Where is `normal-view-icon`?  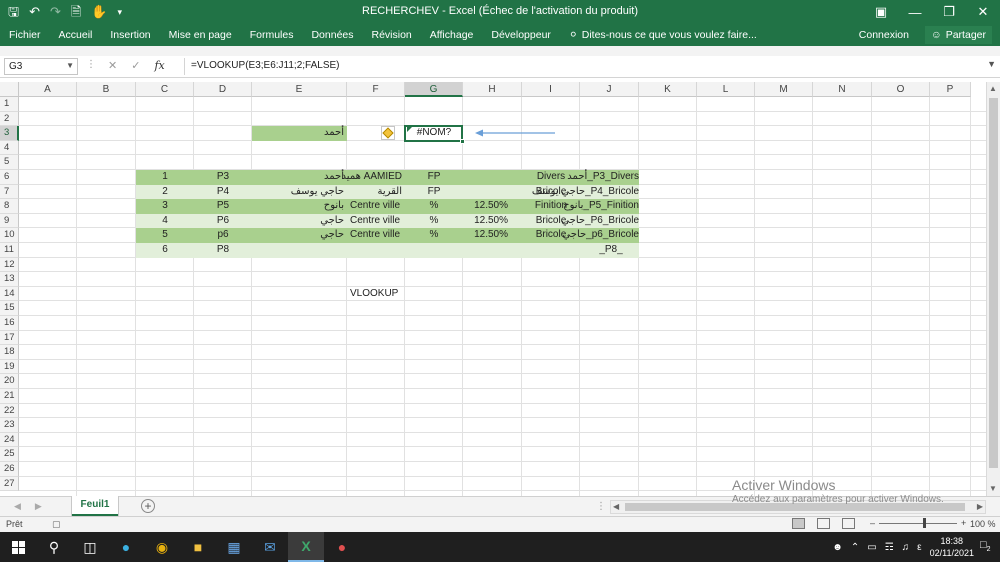
normal-view-icon is located at coordinates (798, 523).